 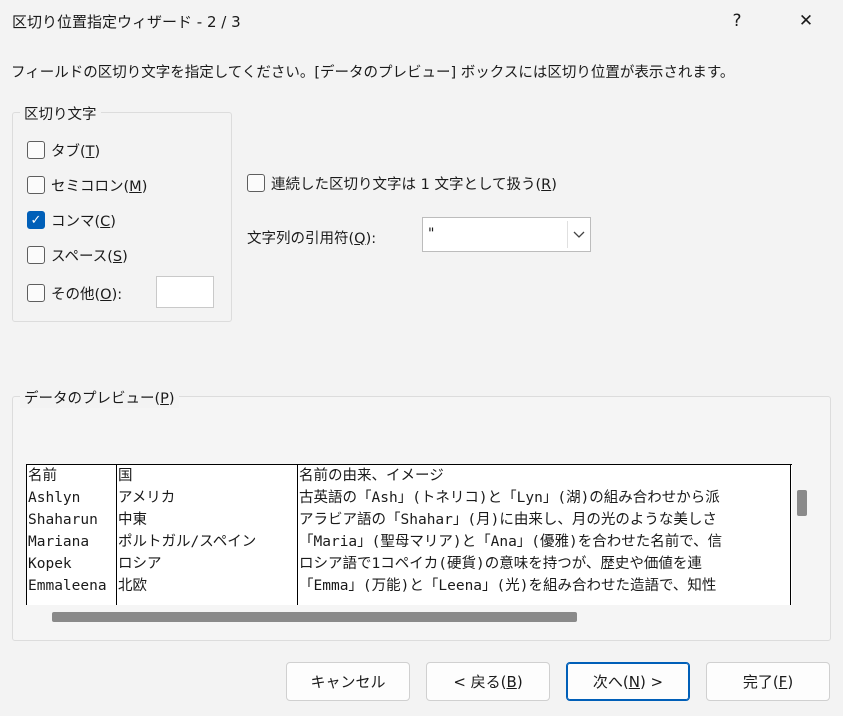 What do you see at coordinates (76, 151) in the screenshot?
I see `tab-label: タブ(T)` at bounding box center [76, 151].